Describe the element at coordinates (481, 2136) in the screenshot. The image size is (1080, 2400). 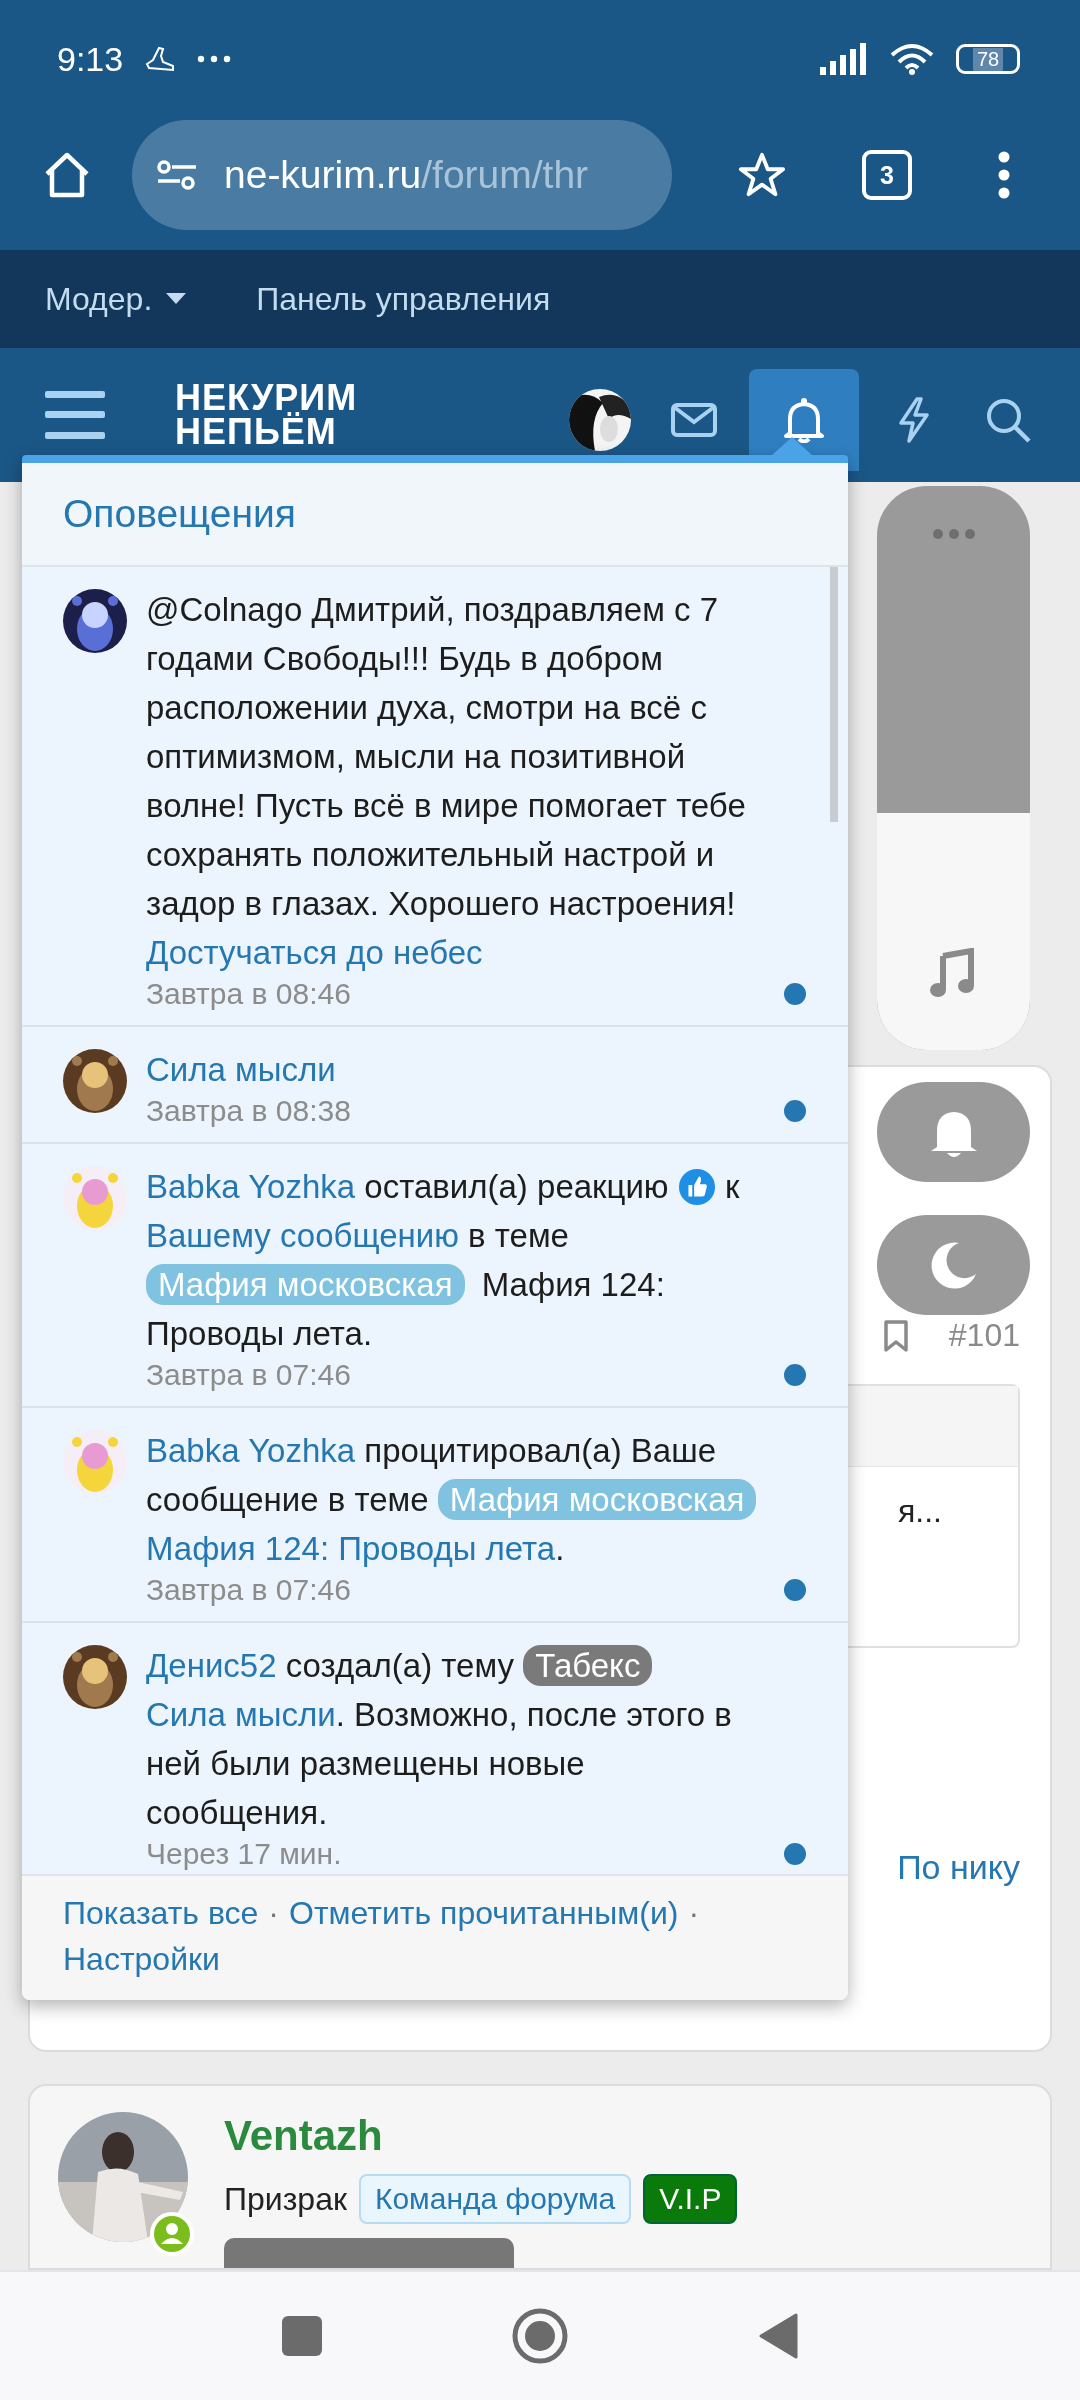
I see `member-name: Ventazh` at that location.